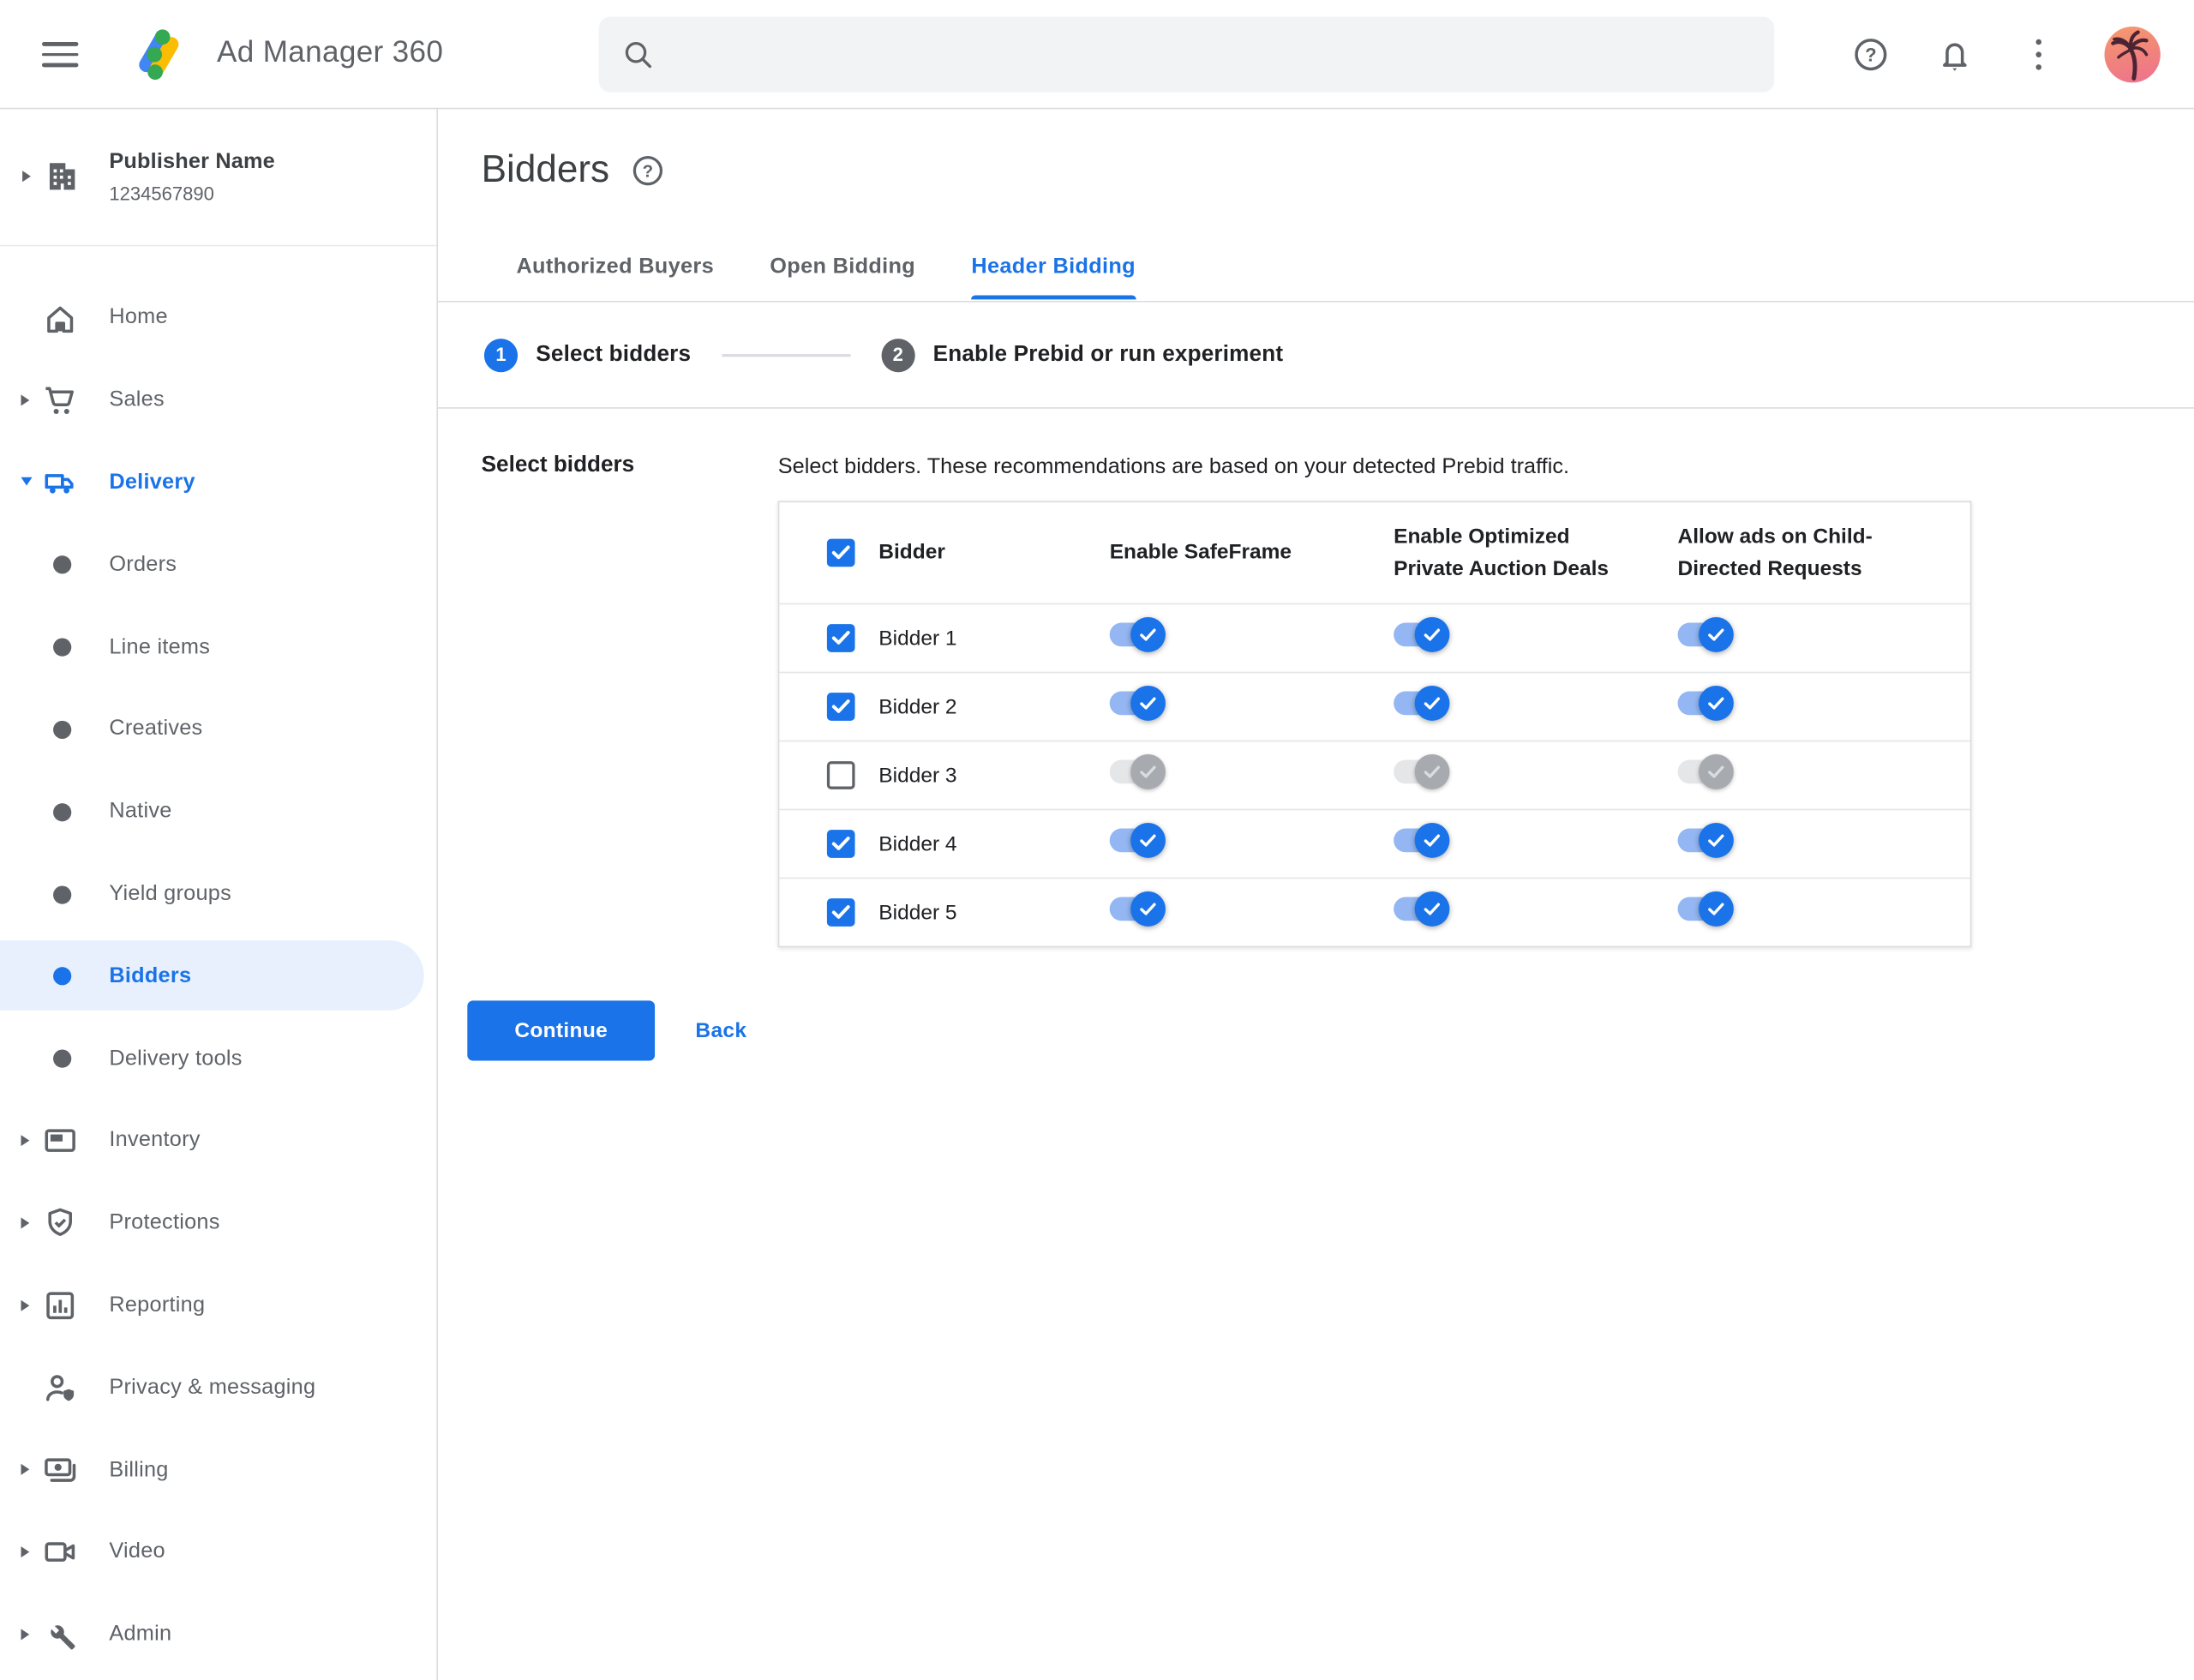  Describe the element at coordinates (59, 401) in the screenshot. I see `cart-icon` at that location.